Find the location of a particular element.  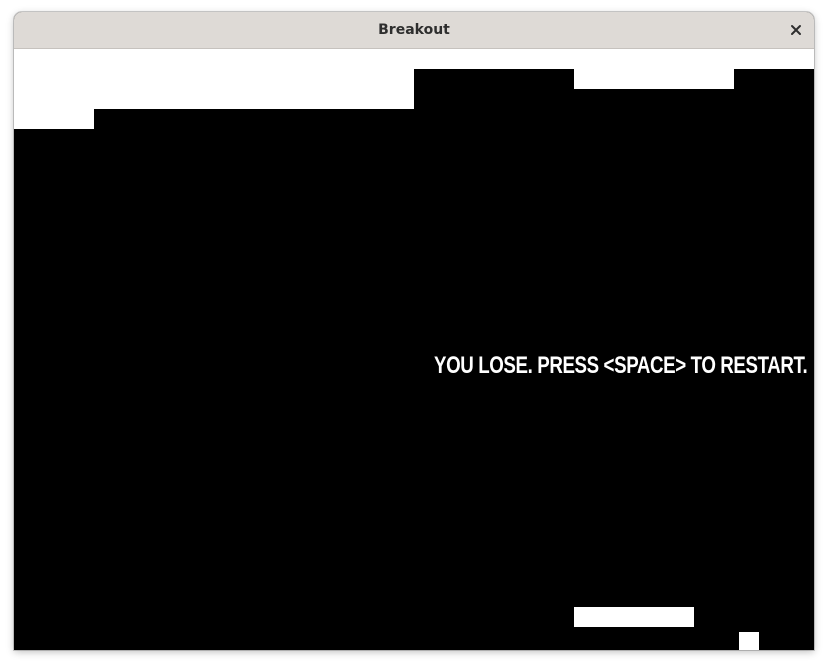

game-over-message: YOU LOSE. PRESS <SPACE> TO RESTART. is located at coordinates (621, 365).